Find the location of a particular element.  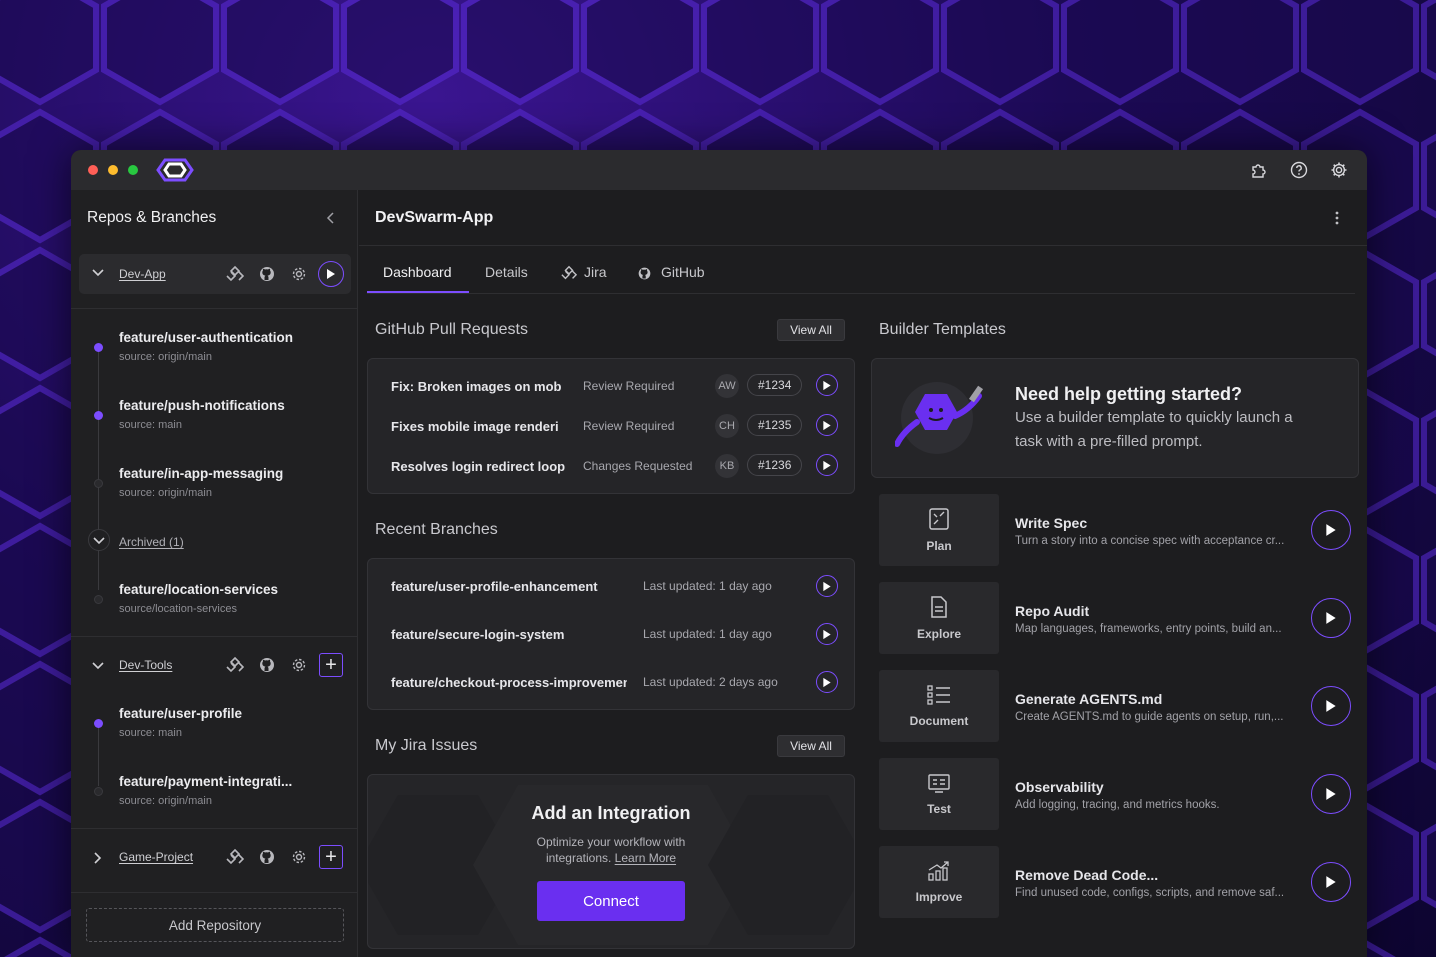

template-title: Repo Audit is located at coordinates (1052, 611).